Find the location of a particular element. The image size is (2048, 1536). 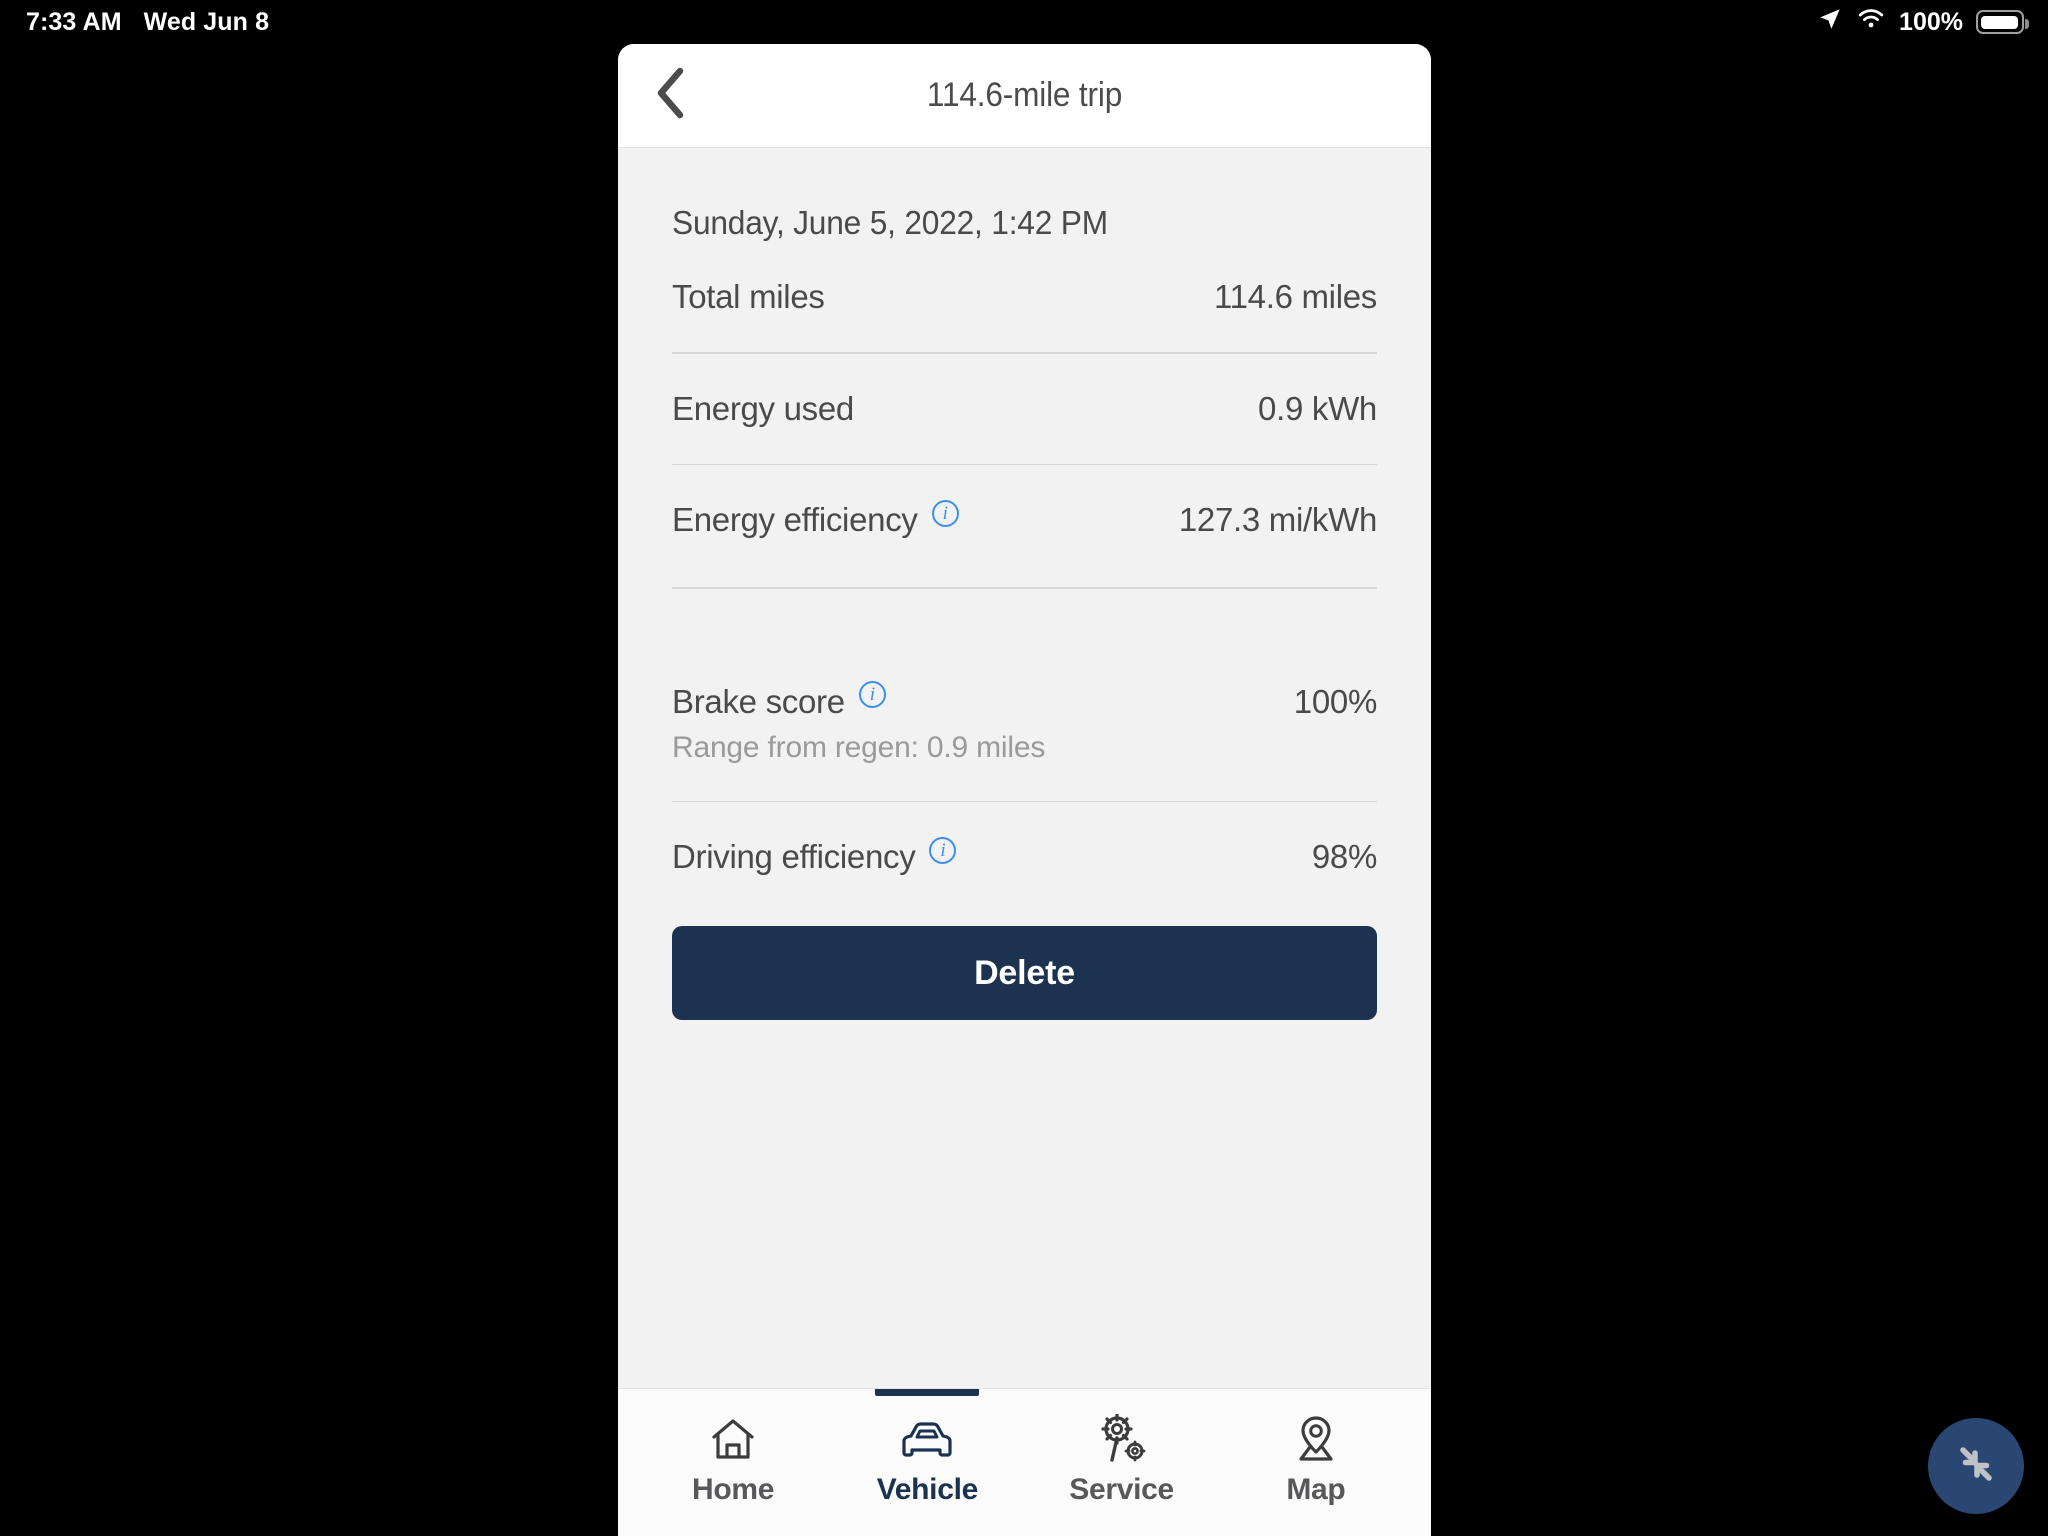

status-bar-right: 100% is located at coordinates (1923, 22).